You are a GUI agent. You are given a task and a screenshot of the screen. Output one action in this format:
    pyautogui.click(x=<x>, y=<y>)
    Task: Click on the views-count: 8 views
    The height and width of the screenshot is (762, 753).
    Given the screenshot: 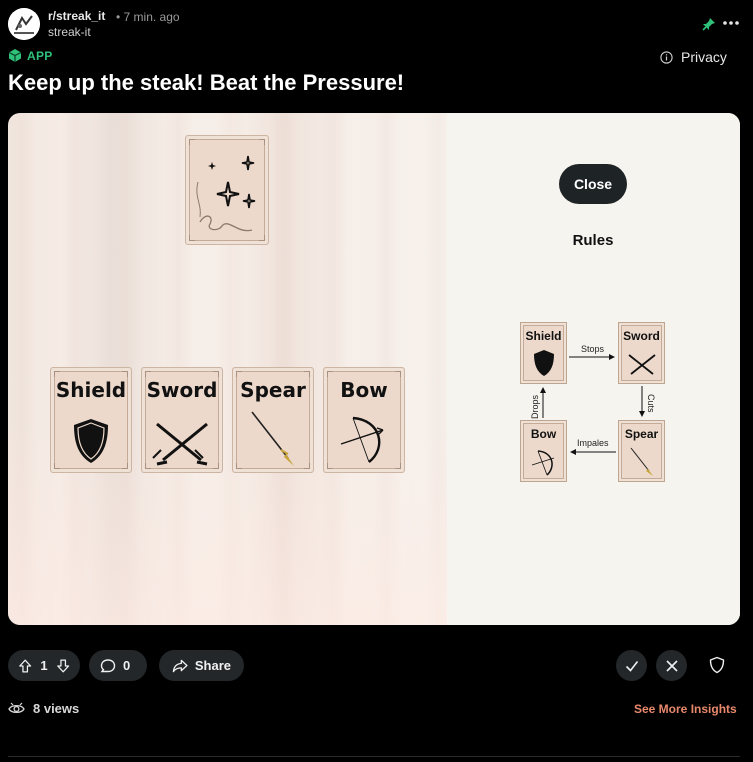 What is the action you would take?
    pyautogui.click(x=43, y=708)
    